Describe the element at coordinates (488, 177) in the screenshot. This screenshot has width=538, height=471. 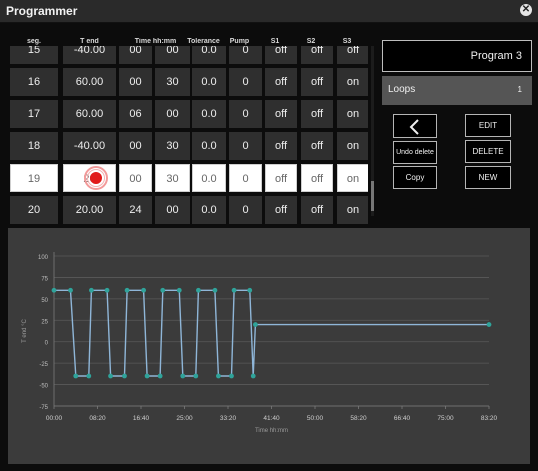
I see `new-button: NEW` at that location.